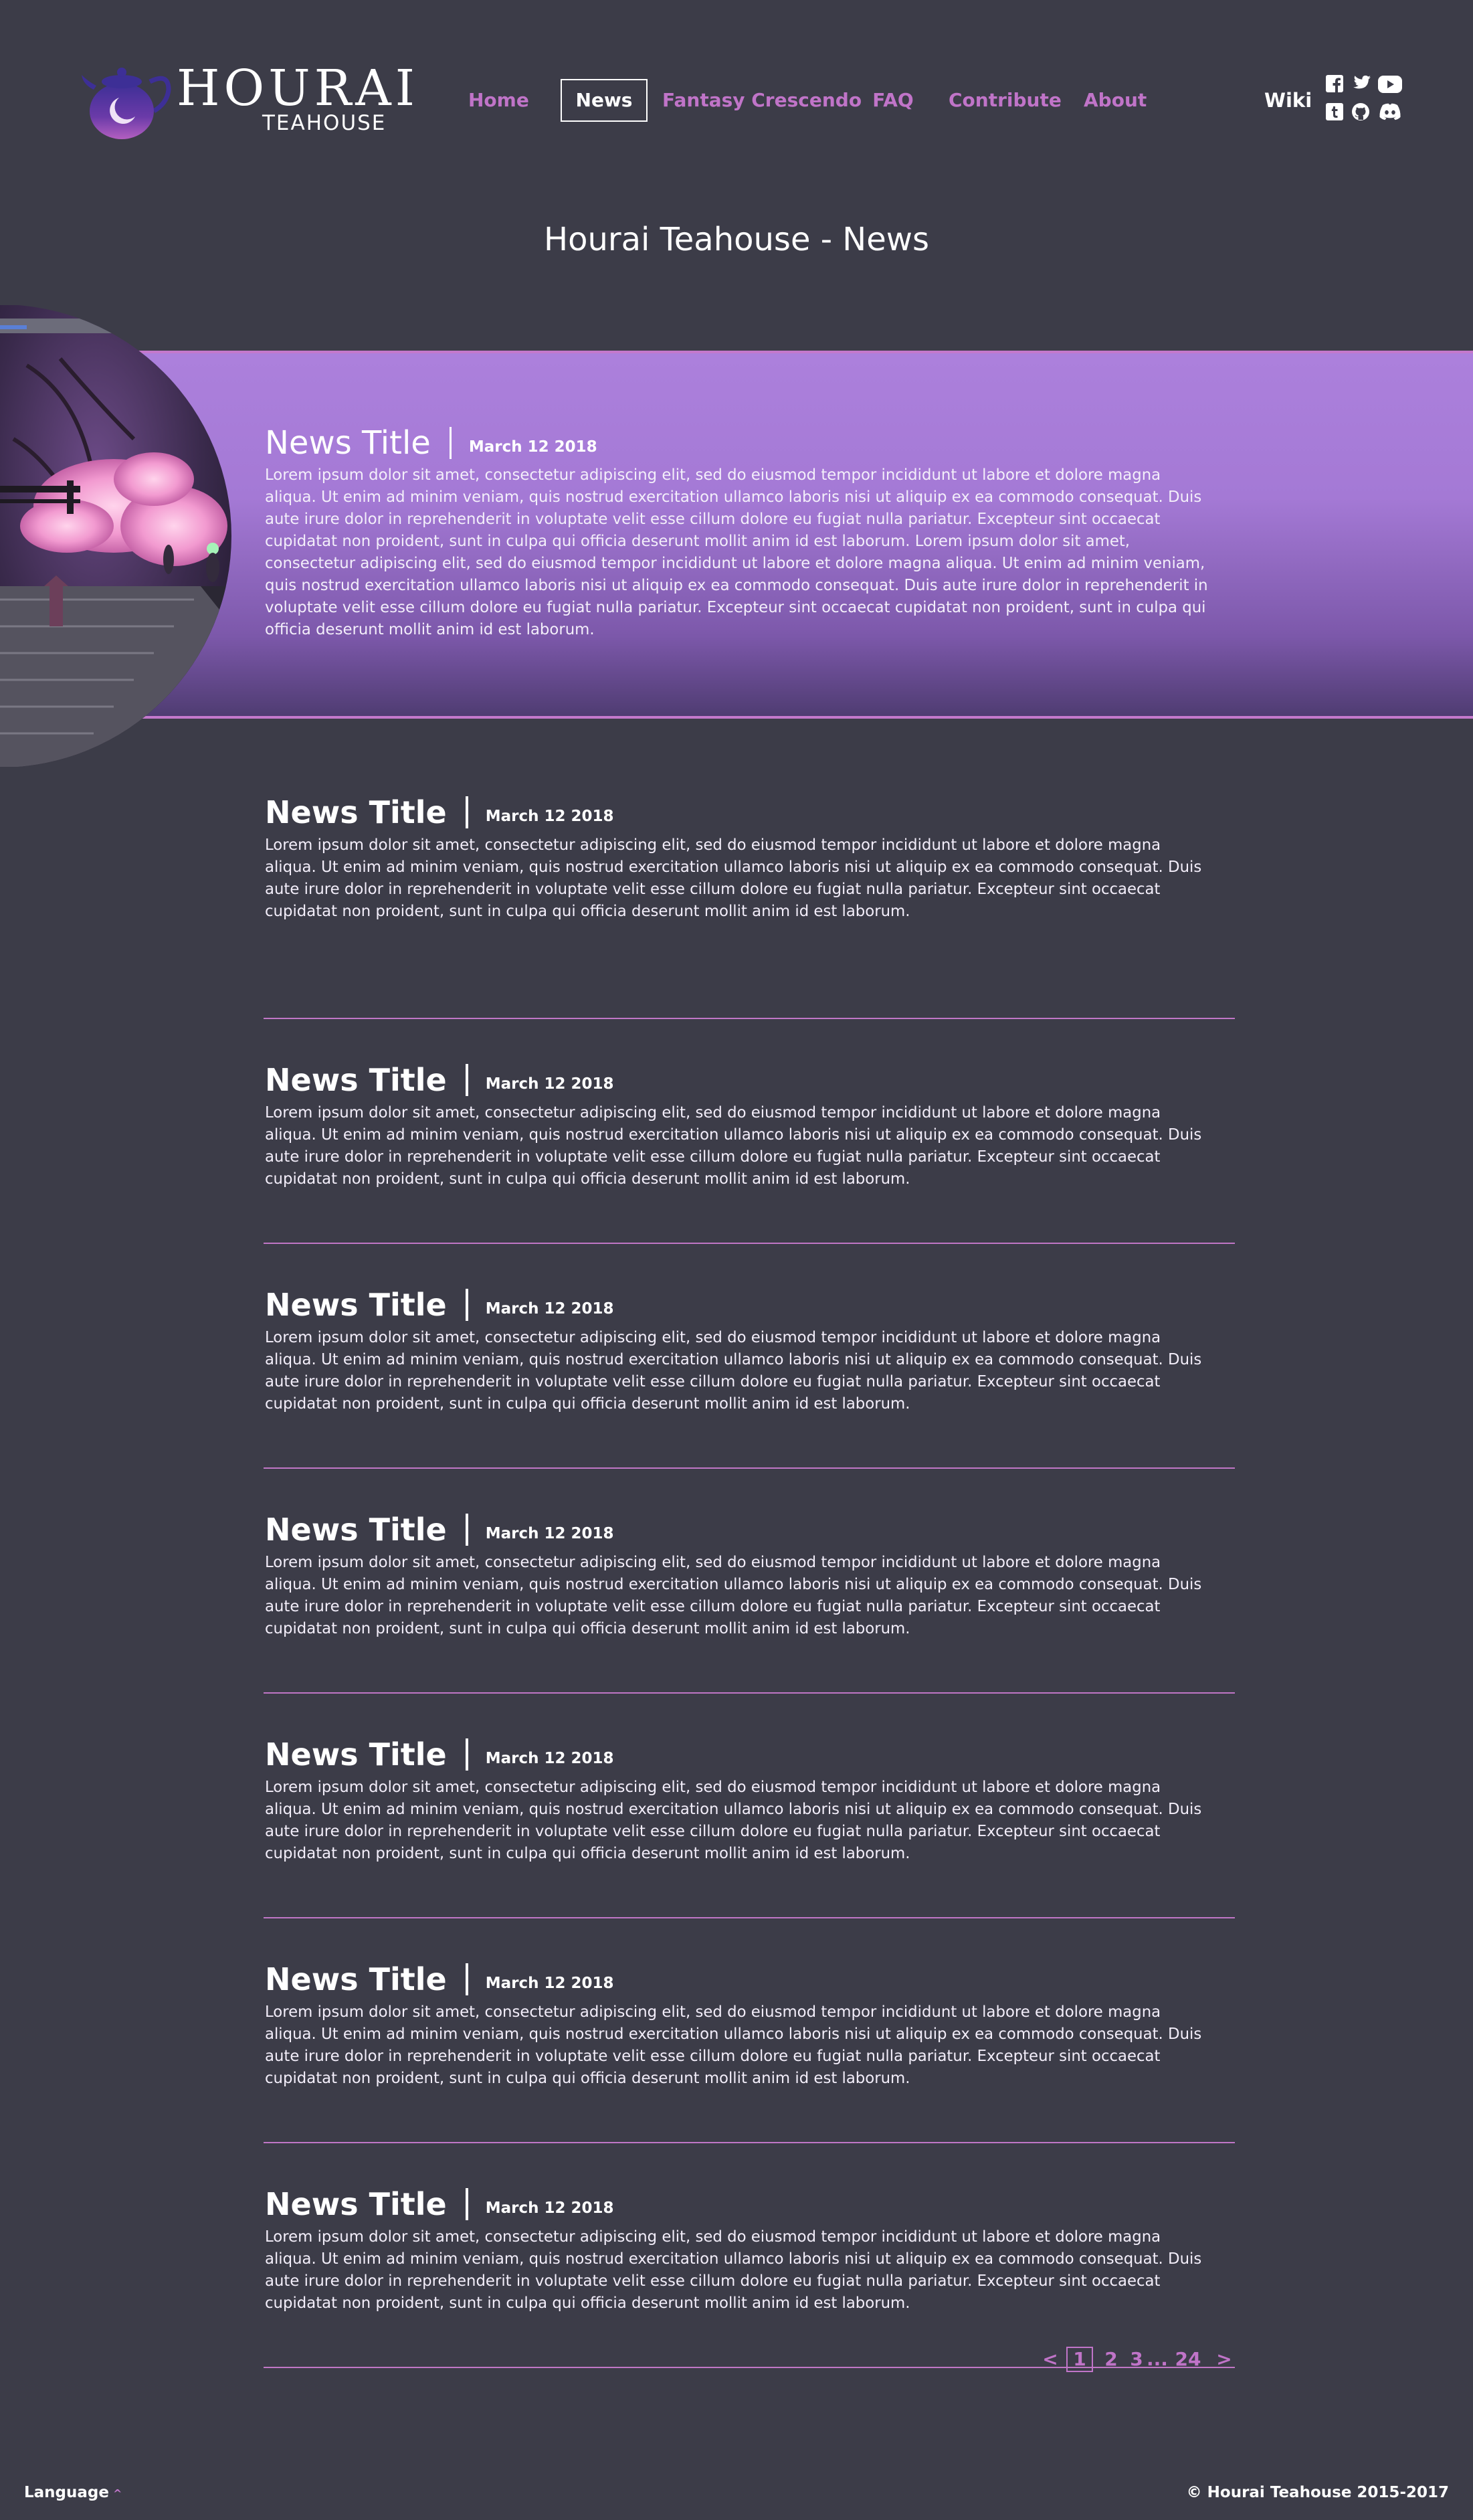 The width and height of the screenshot is (1473, 2520). I want to click on featured-article-date: March 12 2018, so click(532, 447).